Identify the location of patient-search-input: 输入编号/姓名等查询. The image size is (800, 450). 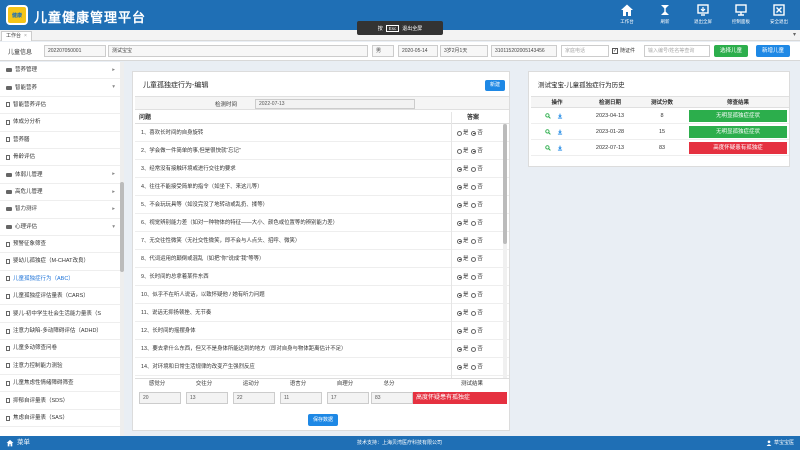
(677, 51).